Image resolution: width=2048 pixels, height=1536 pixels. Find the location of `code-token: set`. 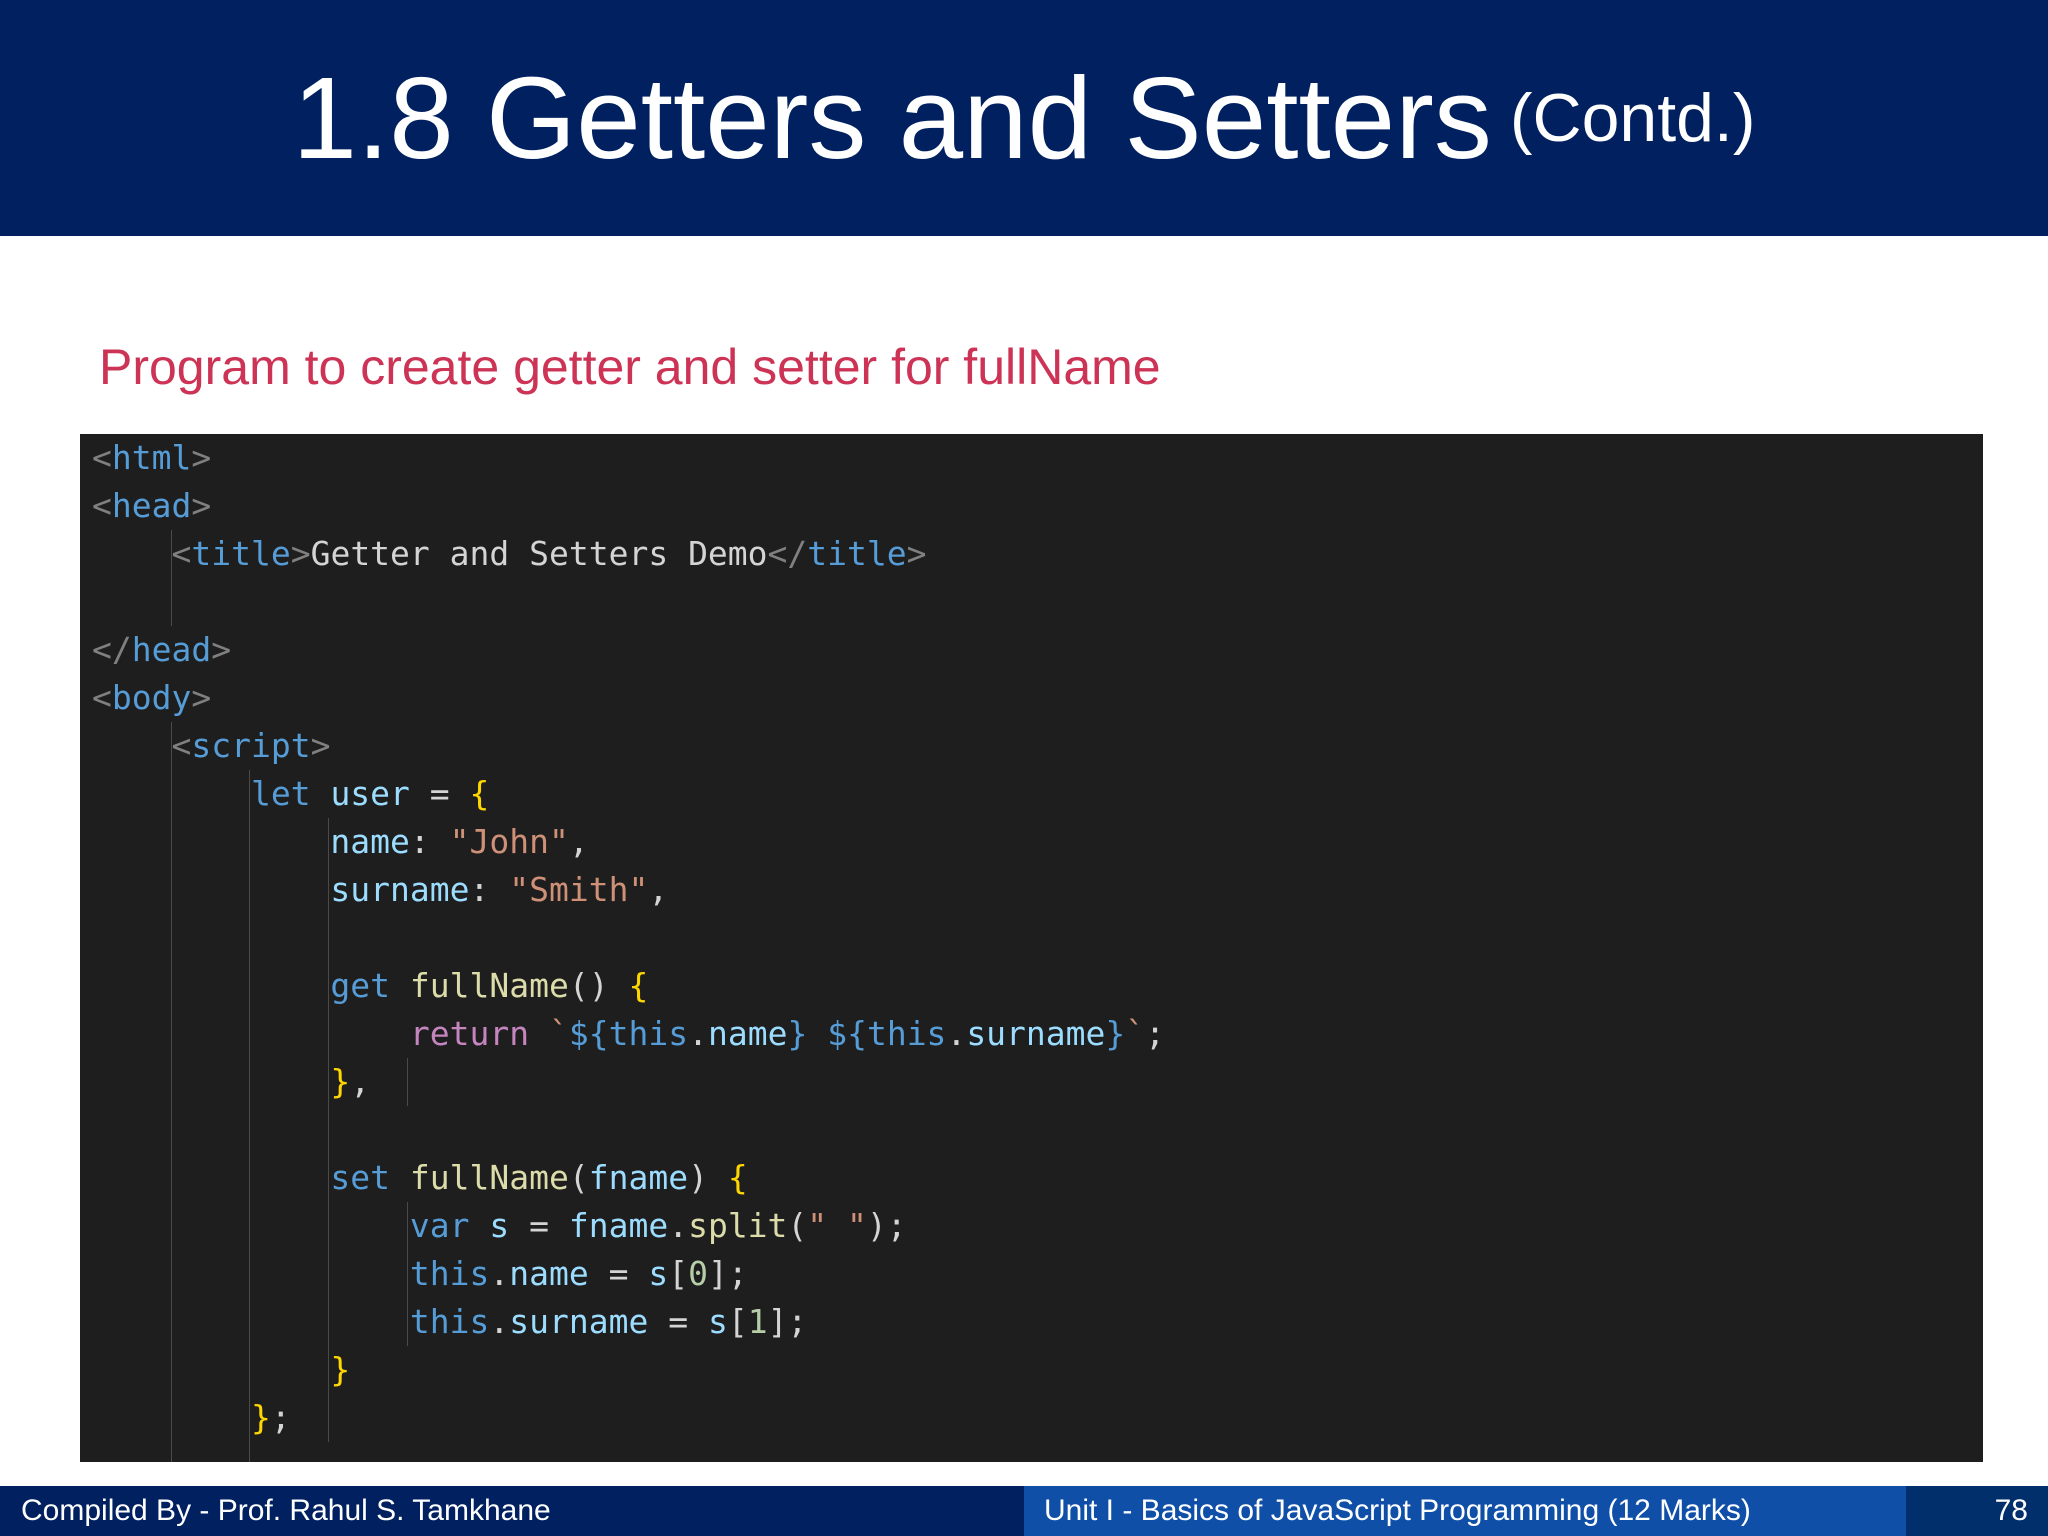

code-token: set is located at coordinates (360, 1177).